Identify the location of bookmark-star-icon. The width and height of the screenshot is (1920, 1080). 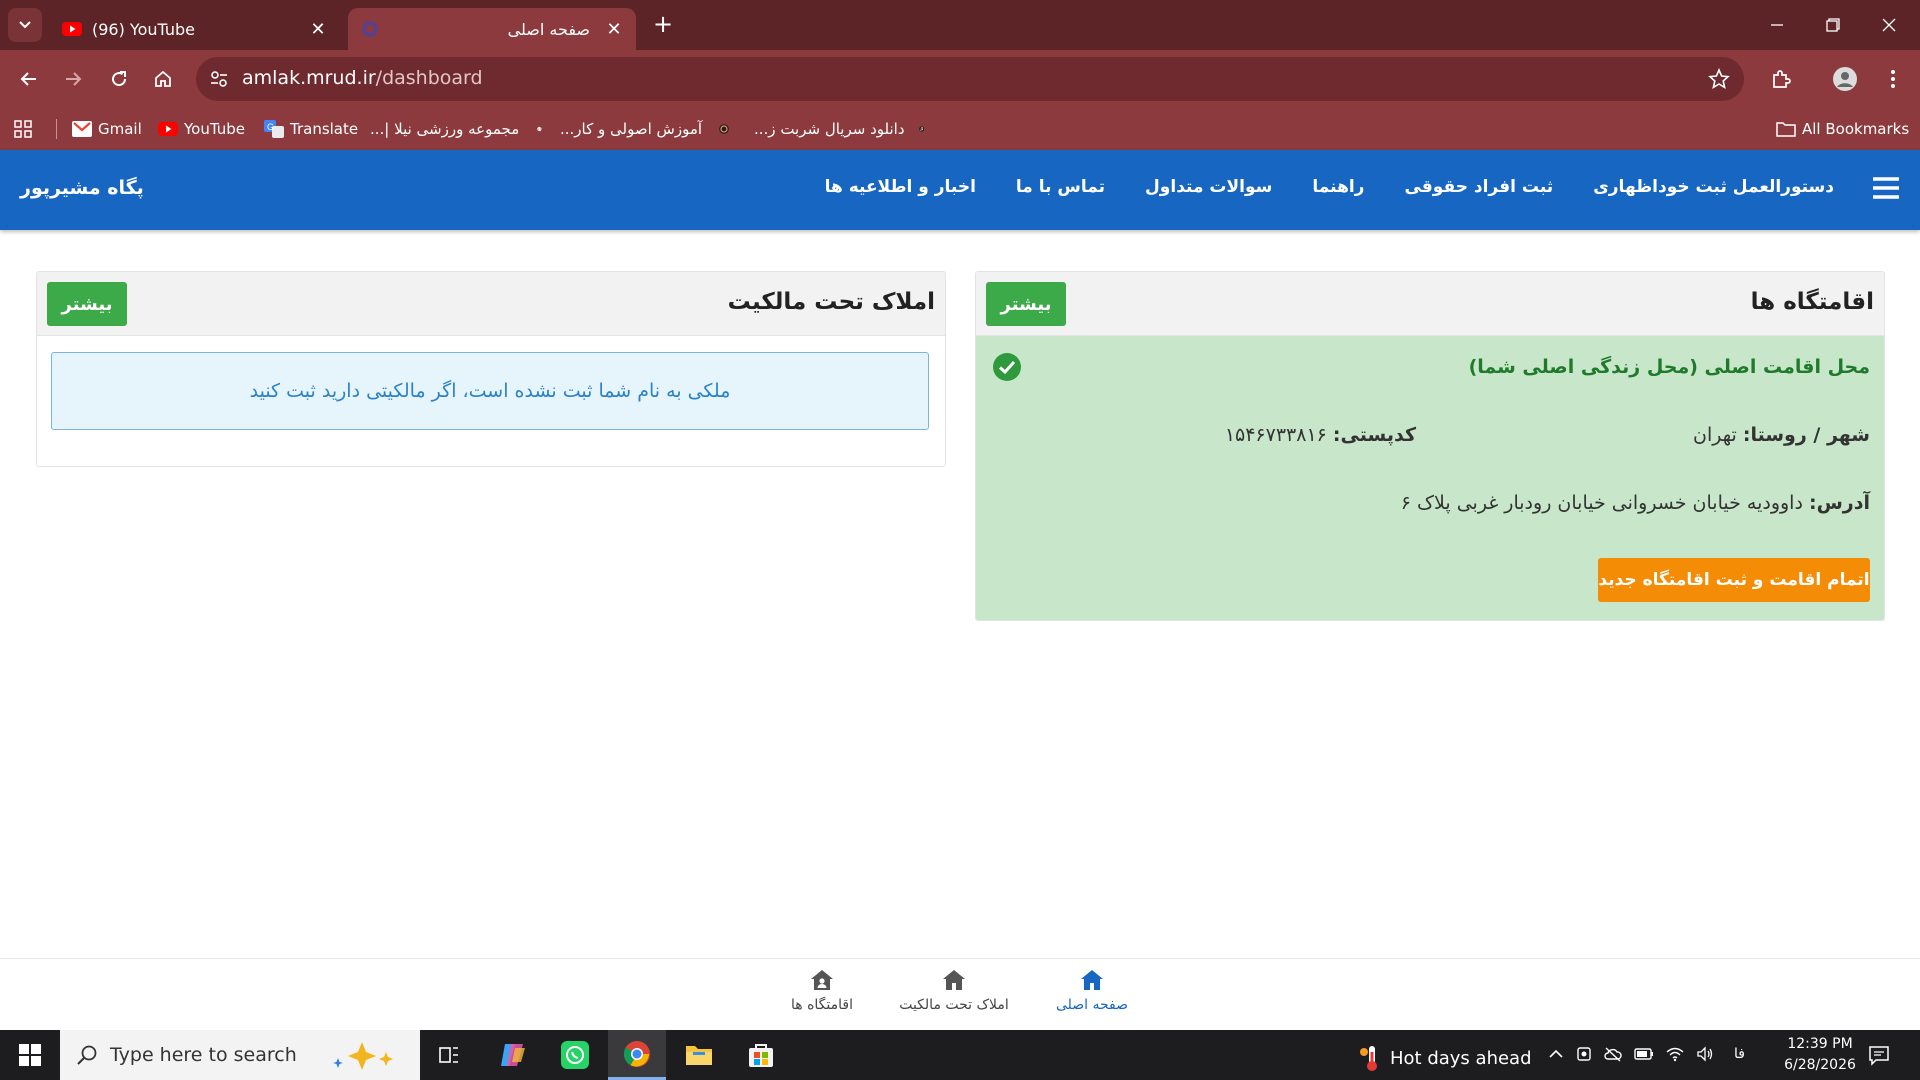
(1719, 79).